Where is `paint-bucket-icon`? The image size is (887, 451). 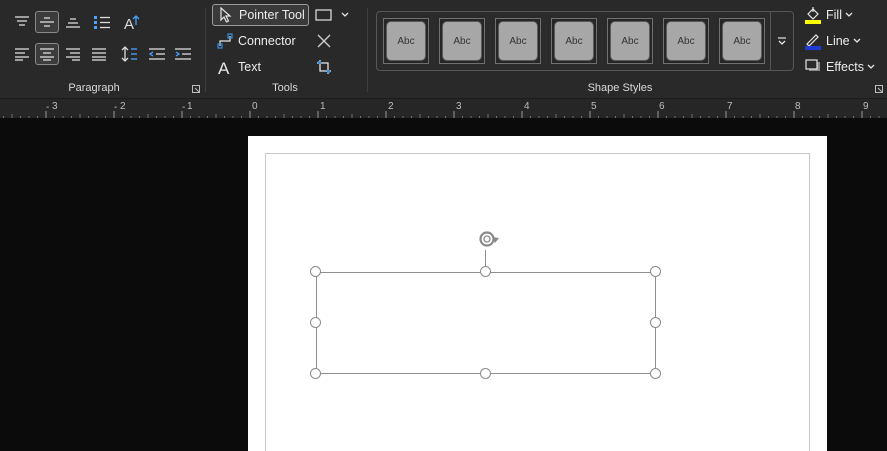
paint-bucket-icon is located at coordinates (813, 15).